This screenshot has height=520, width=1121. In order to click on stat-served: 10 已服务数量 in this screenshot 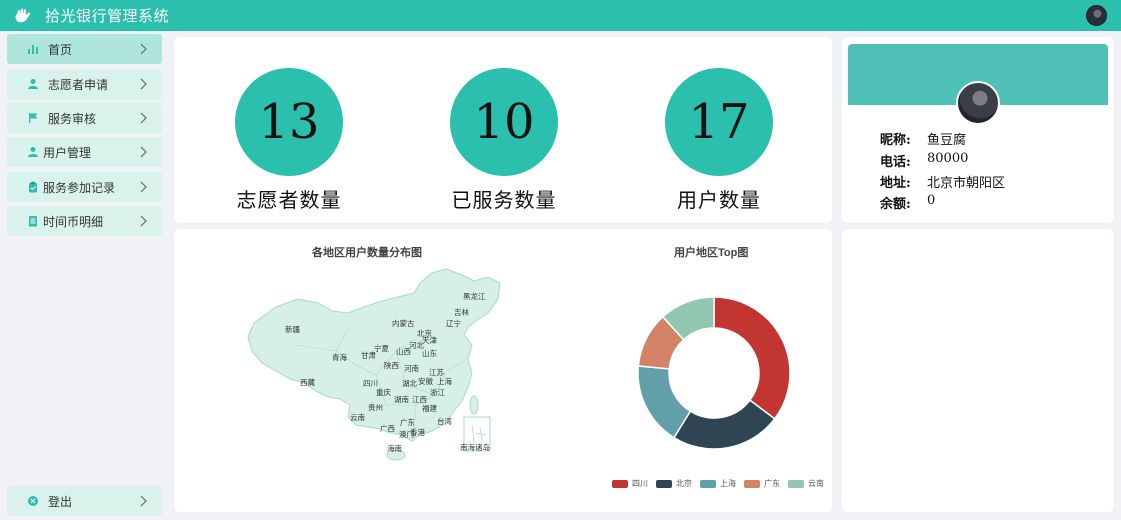, I will do `click(504, 140)`.